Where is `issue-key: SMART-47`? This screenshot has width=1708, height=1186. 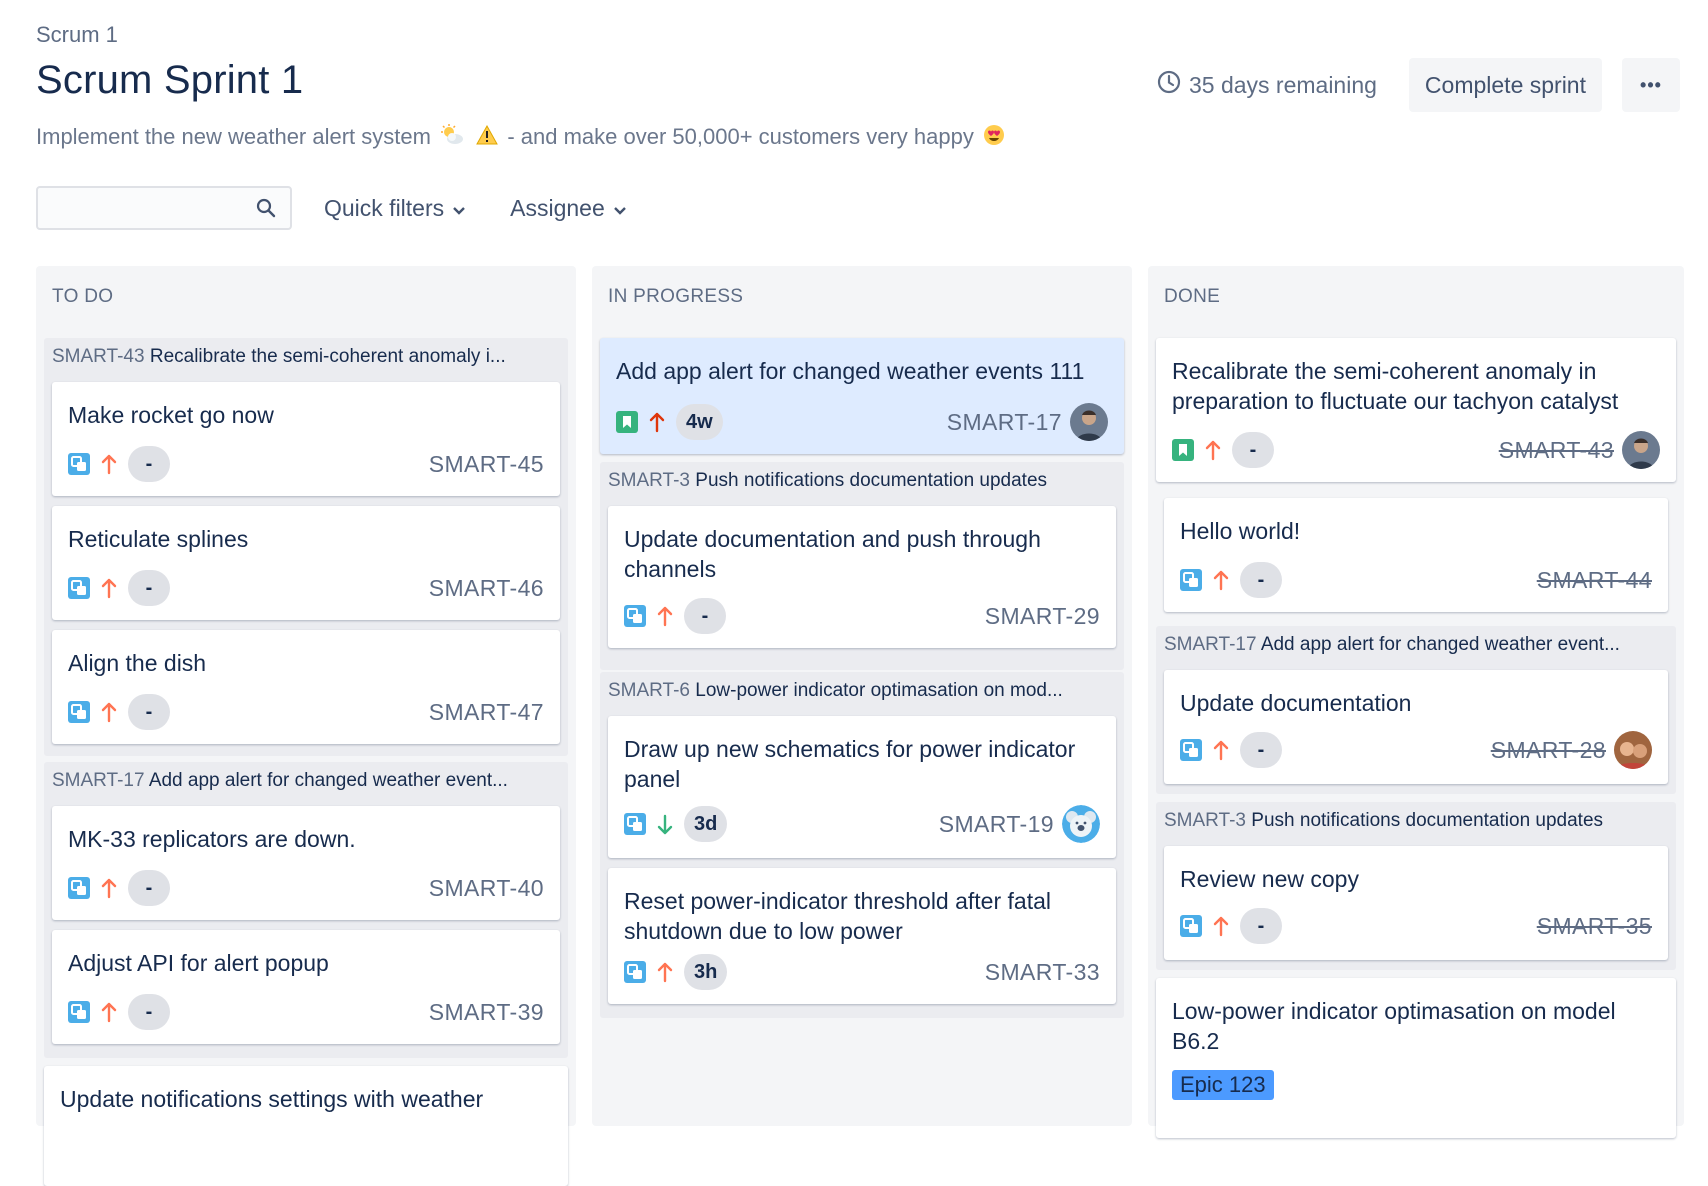 issue-key: SMART-47 is located at coordinates (486, 712).